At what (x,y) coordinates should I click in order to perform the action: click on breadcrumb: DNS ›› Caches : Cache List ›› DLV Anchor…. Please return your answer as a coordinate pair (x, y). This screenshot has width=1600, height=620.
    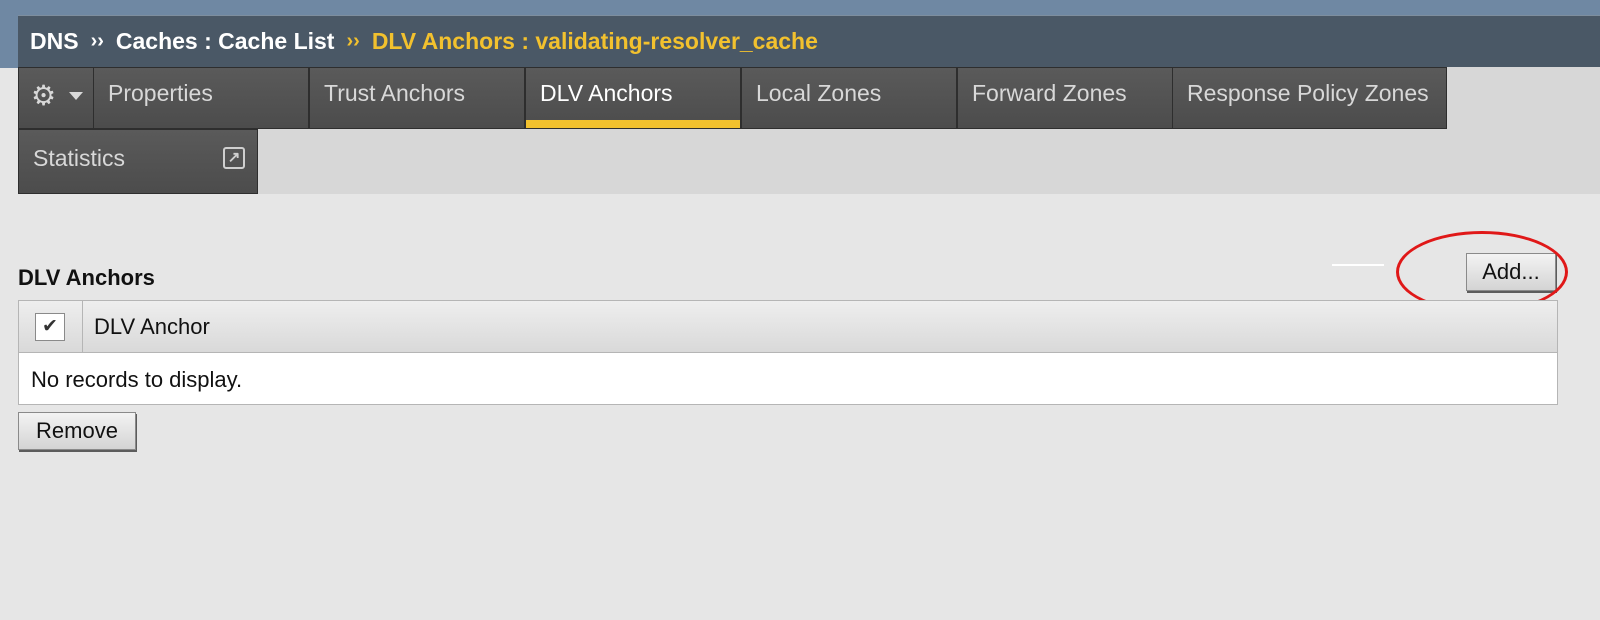
    Looking at the image, I should click on (809, 41).